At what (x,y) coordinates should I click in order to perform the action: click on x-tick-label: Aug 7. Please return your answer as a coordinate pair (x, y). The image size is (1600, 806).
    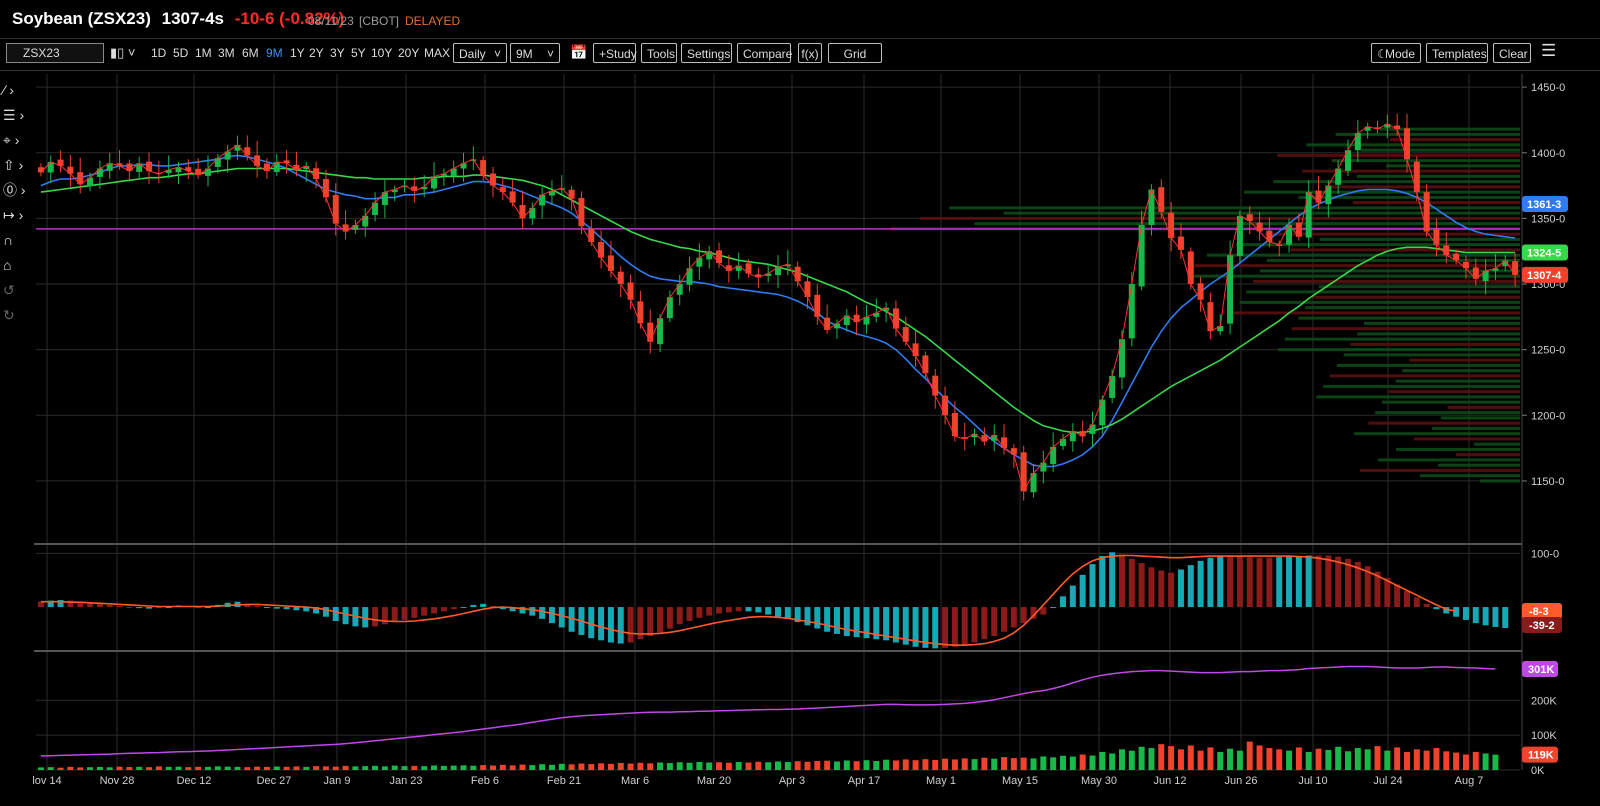
    Looking at the image, I should click on (1469, 781).